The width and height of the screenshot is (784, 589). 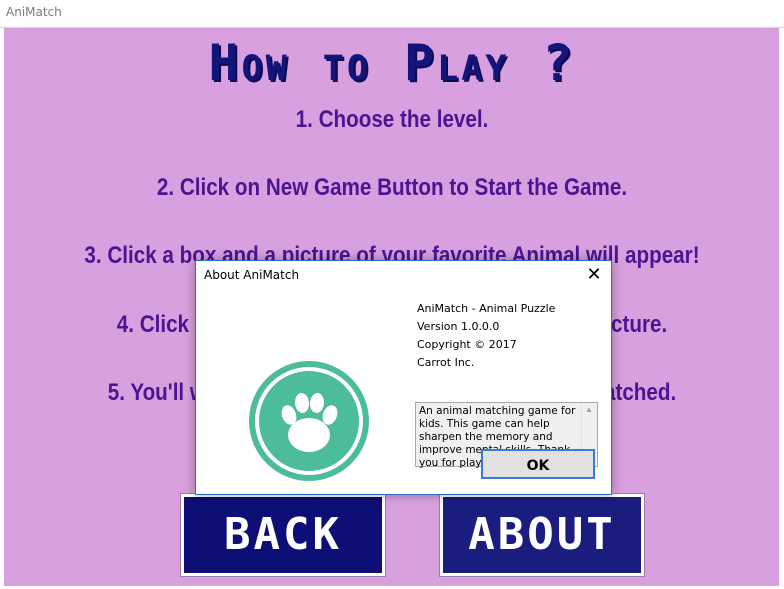 What do you see at coordinates (392, 14) in the screenshot?
I see `window-titlebar: AniMatch` at bounding box center [392, 14].